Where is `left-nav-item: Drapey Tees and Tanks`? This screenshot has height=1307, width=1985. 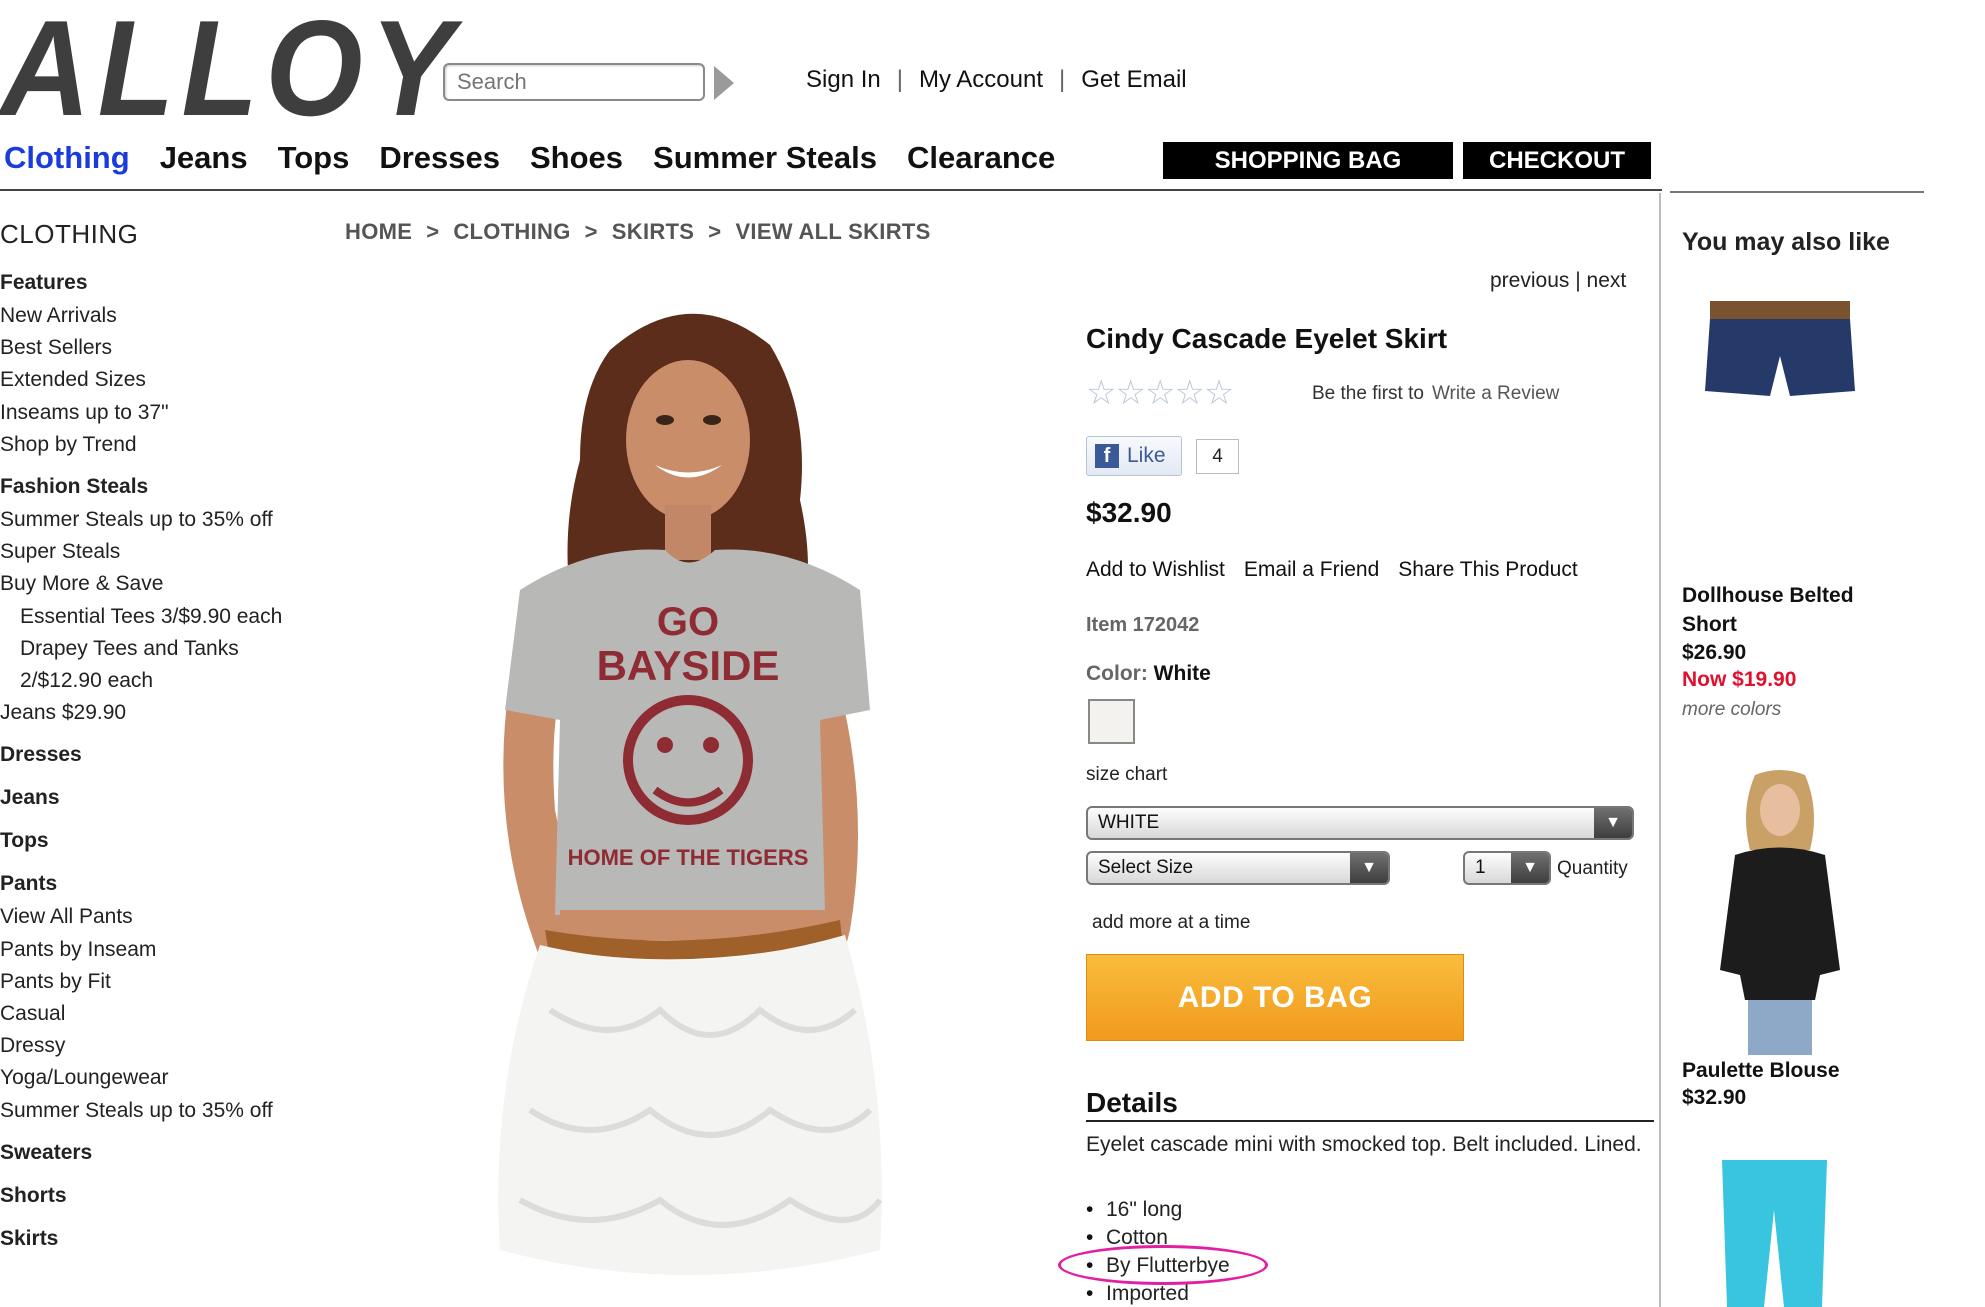 left-nav-item: Drapey Tees and Tanks is located at coordinates (129, 648).